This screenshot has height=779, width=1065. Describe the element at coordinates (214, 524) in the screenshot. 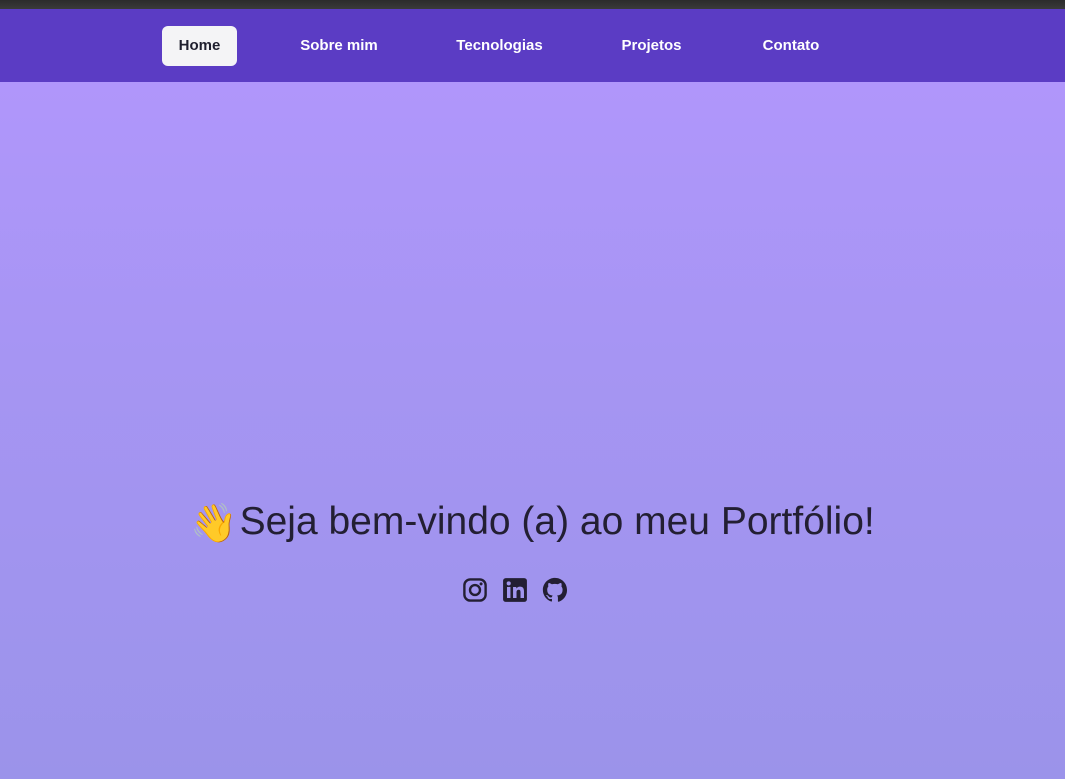

I see `waving-hand-icon: 👋` at that location.